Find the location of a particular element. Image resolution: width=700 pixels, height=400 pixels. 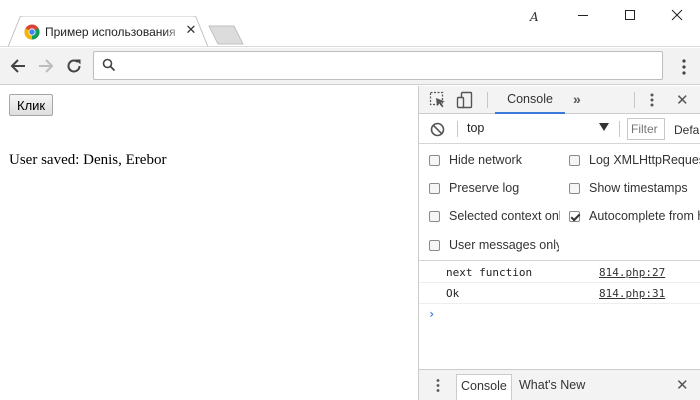

drawer-close-icon: ✕ is located at coordinates (682, 385).